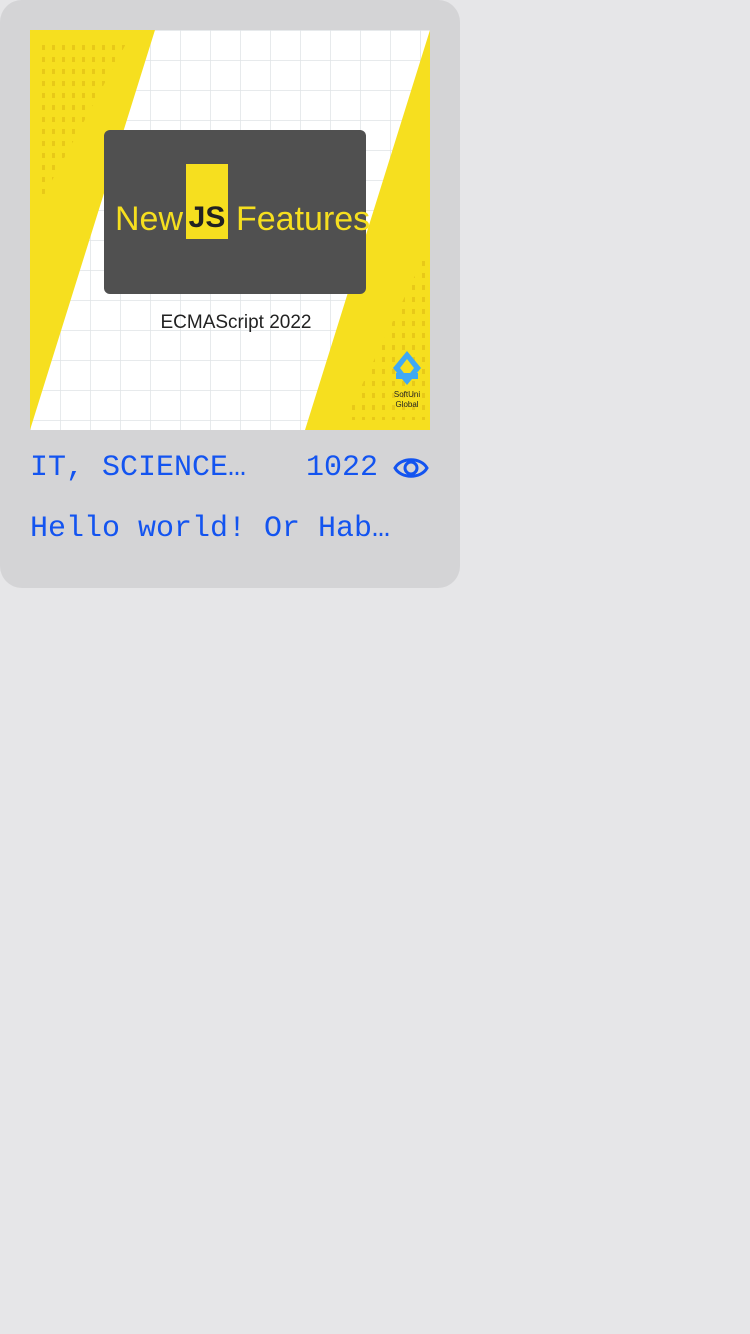 Image resolution: width=750 pixels, height=1334 pixels. I want to click on logo-text-line1: SoftUni, so click(407, 394).